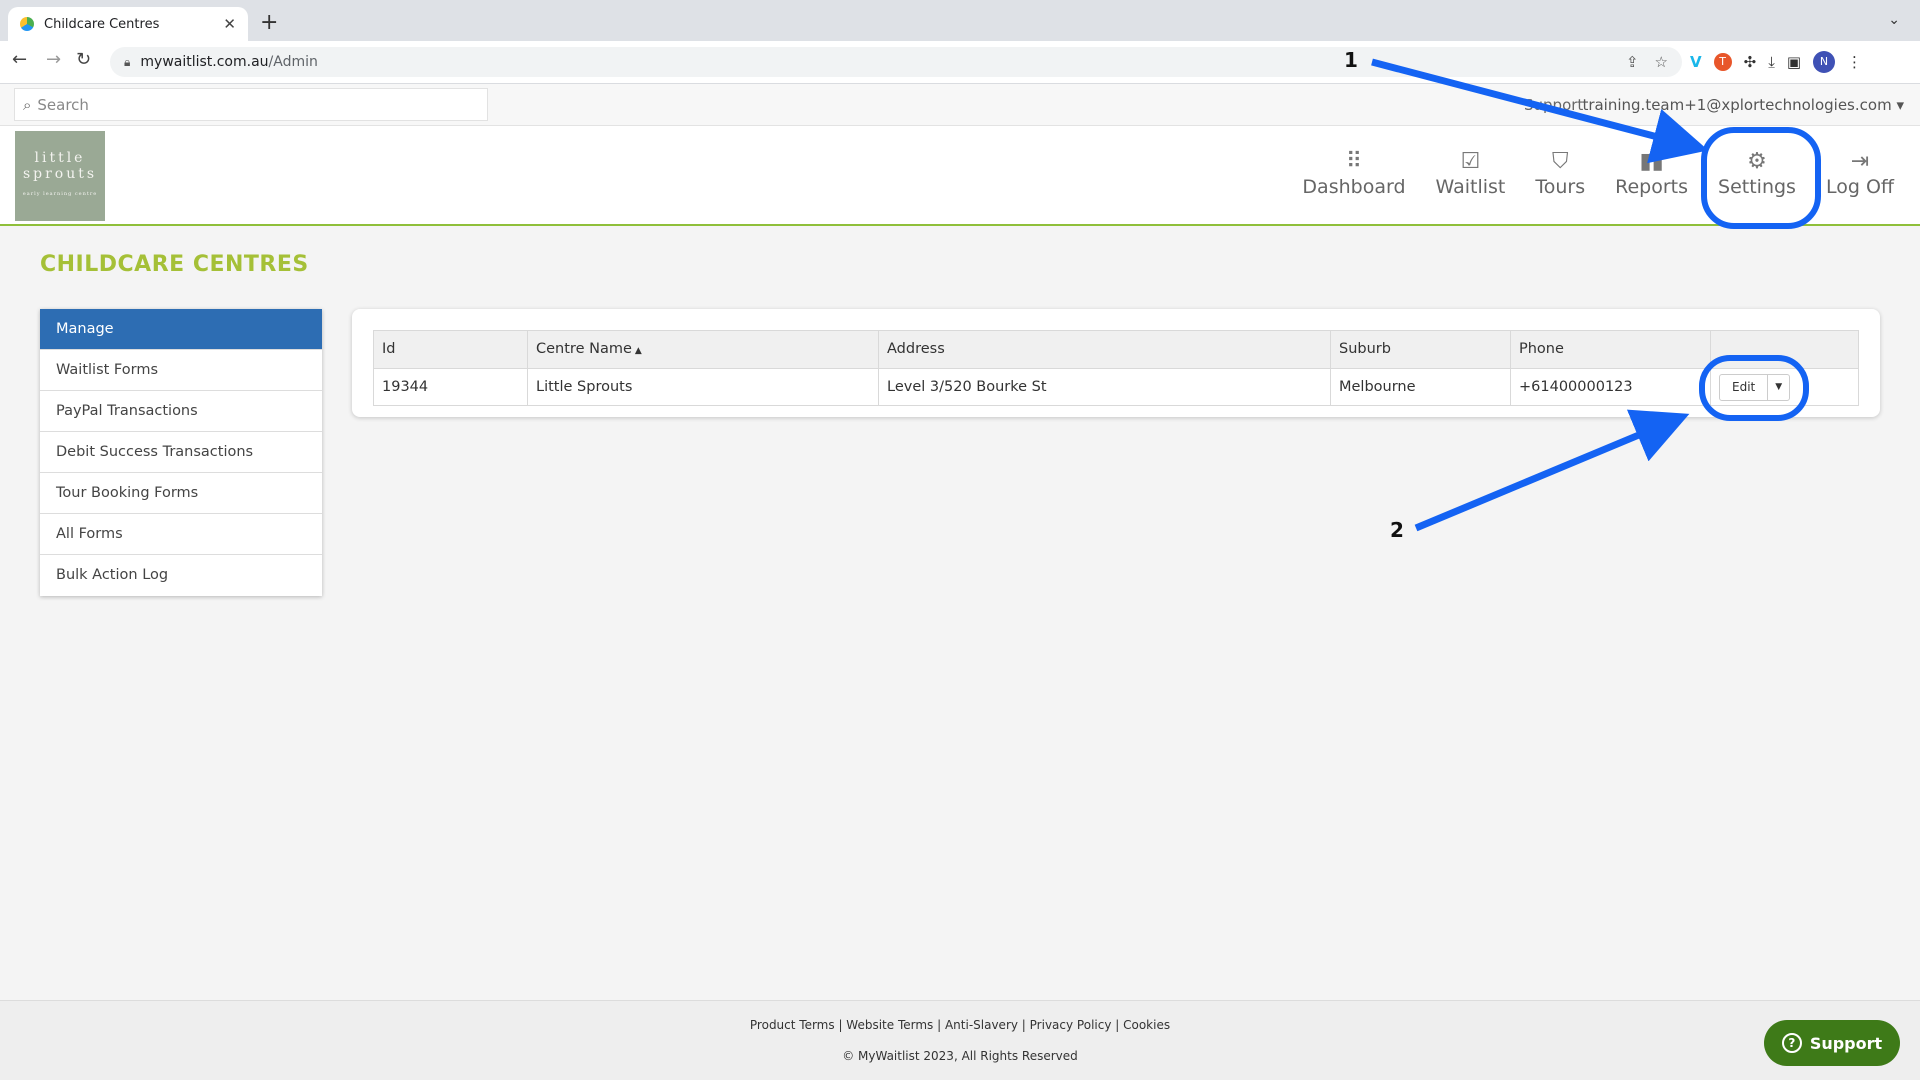  What do you see at coordinates (703, 349) in the screenshot?
I see `column-header-centre-name: Centre Name ▲` at bounding box center [703, 349].